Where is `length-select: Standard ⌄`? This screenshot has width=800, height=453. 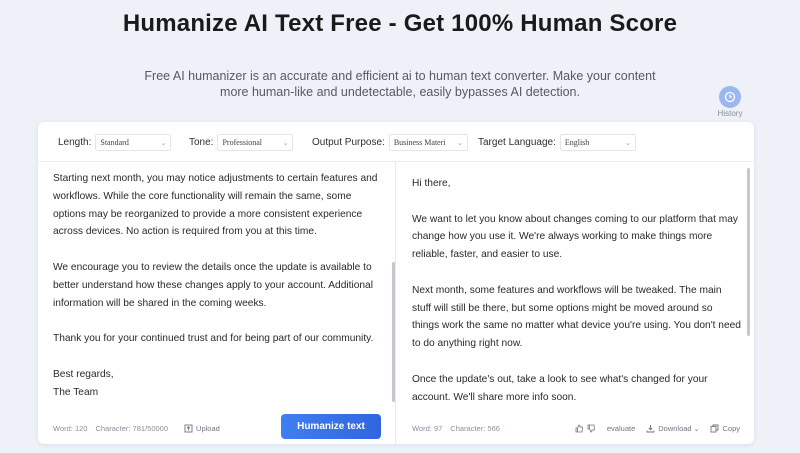
length-select: Standard ⌄ is located at coordinates (133, 142).